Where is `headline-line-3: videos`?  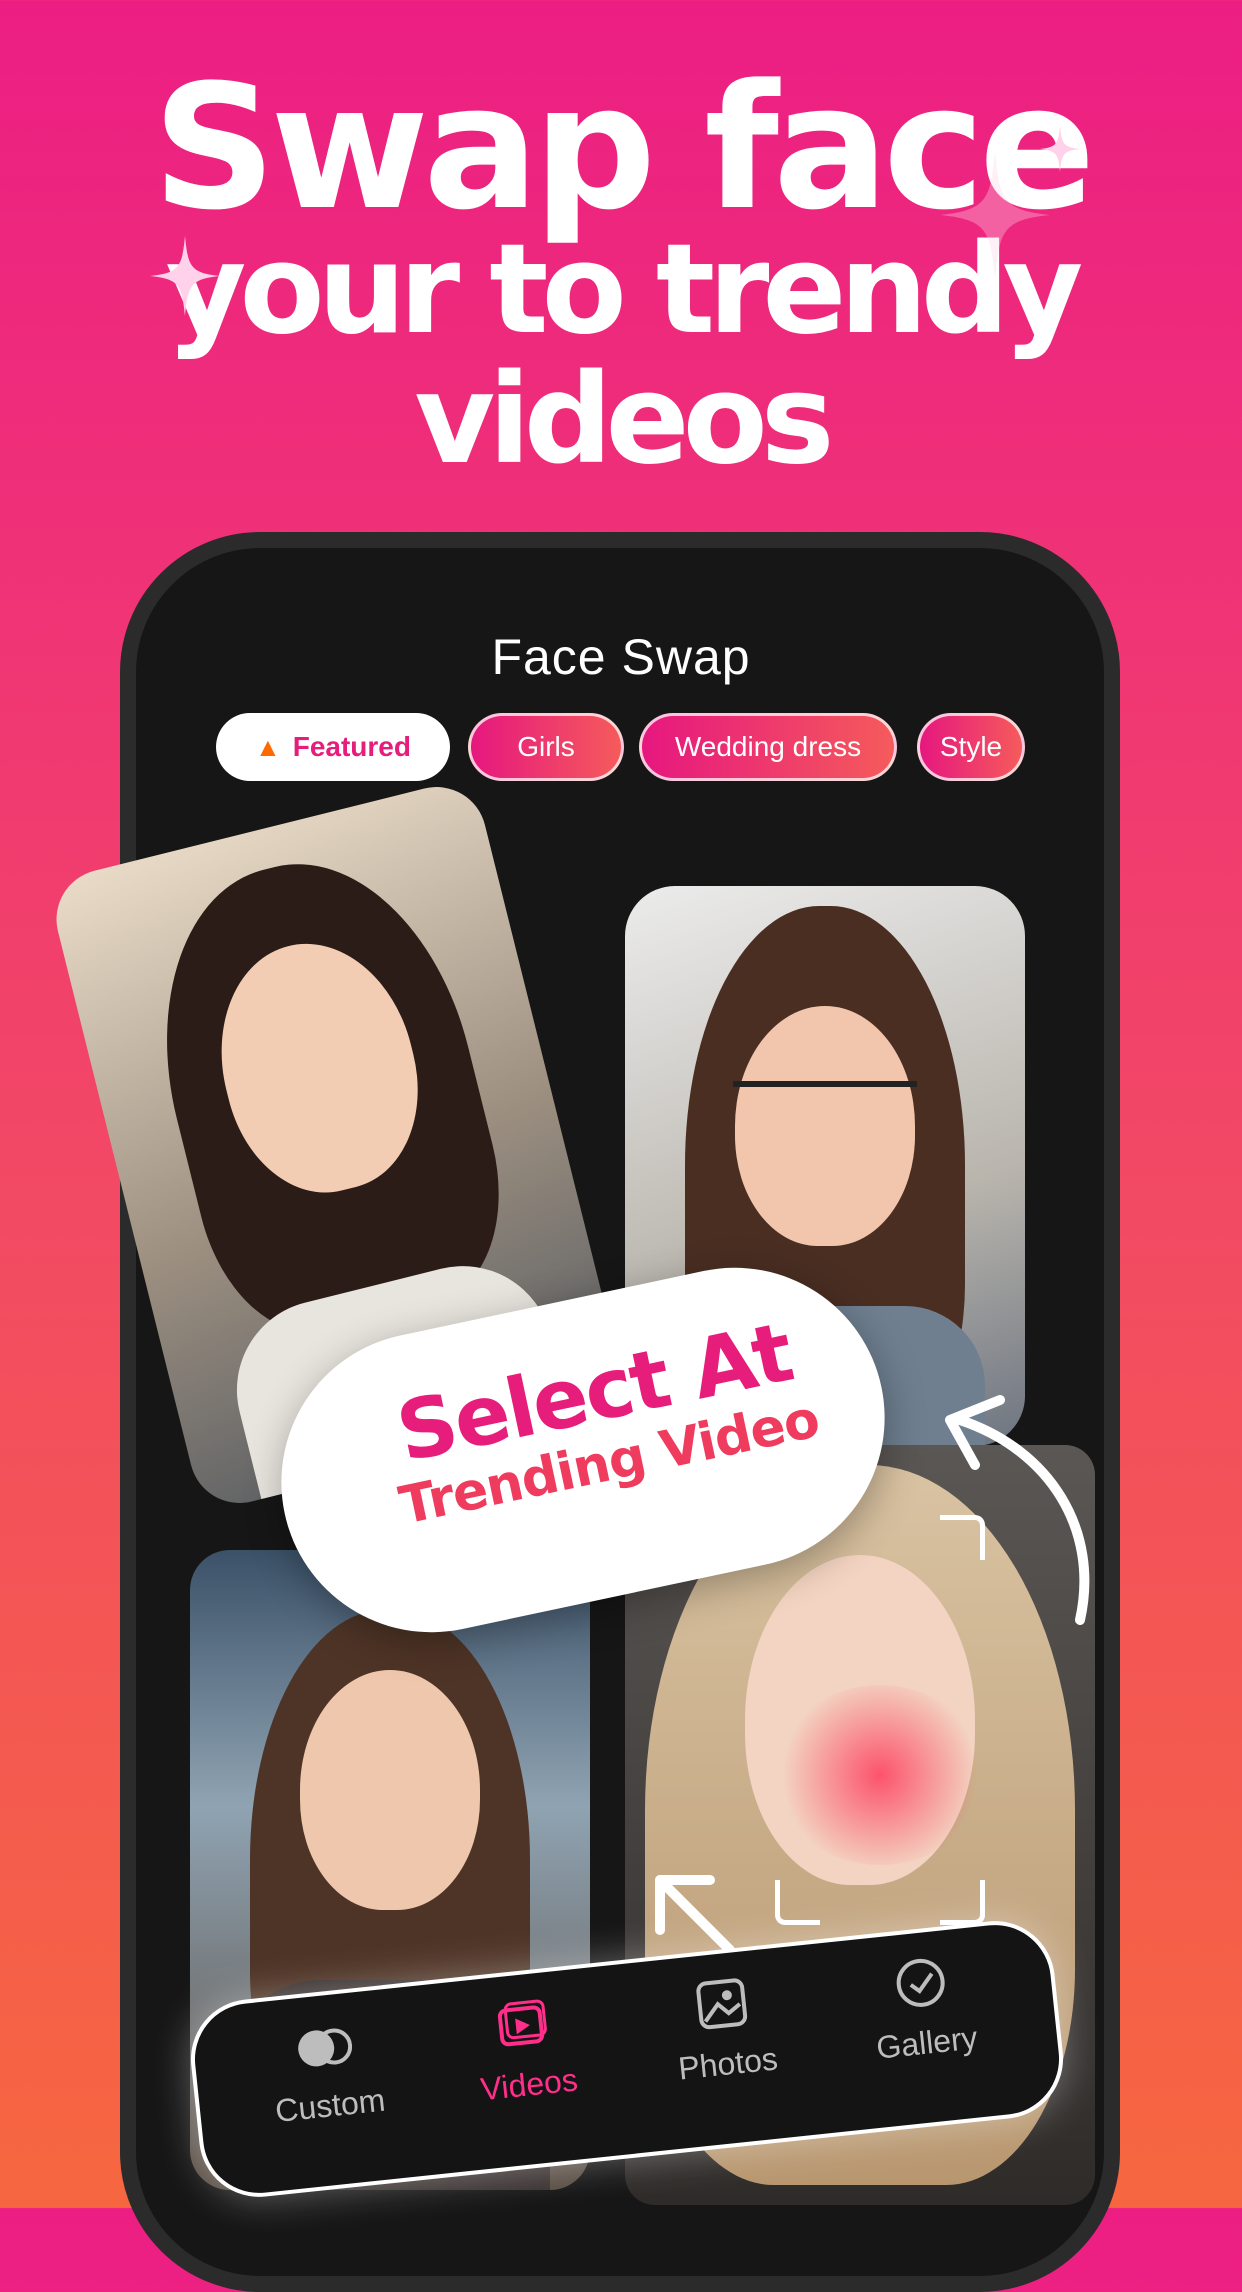 headline-line-3: videos is located at coordinates (624, 420).